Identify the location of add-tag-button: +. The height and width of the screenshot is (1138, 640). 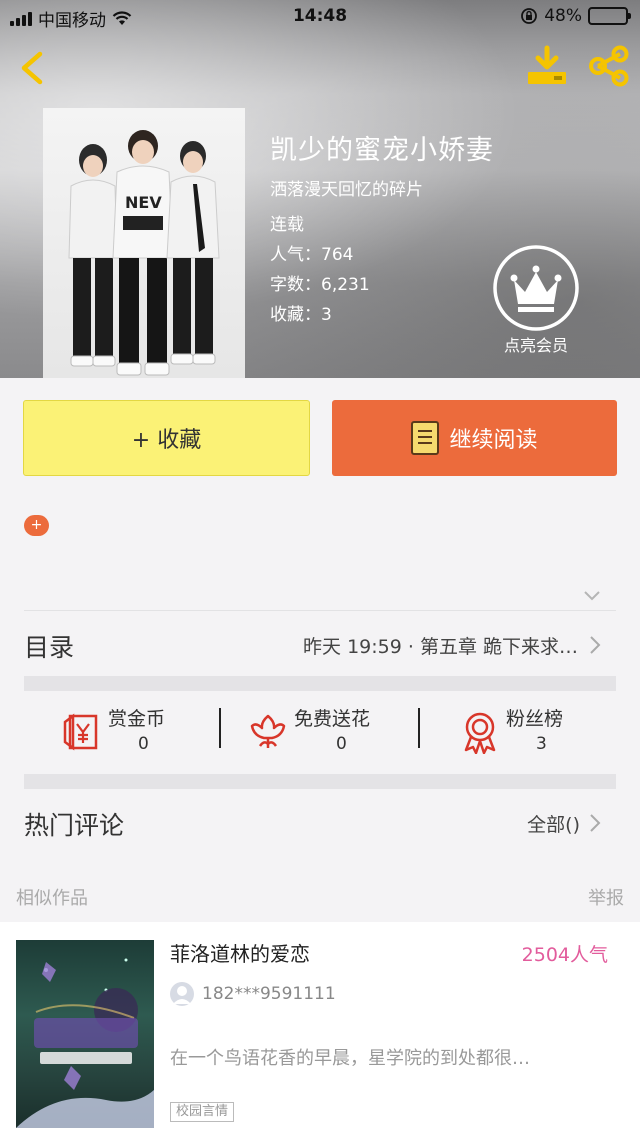
(36, 525).